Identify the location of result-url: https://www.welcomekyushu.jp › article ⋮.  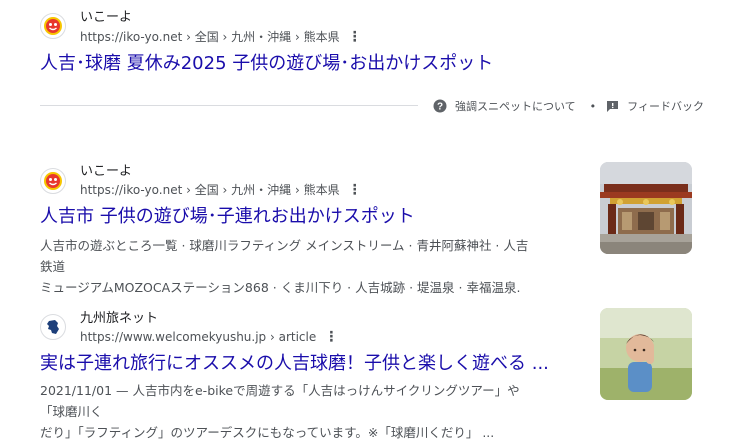
(209, 337).